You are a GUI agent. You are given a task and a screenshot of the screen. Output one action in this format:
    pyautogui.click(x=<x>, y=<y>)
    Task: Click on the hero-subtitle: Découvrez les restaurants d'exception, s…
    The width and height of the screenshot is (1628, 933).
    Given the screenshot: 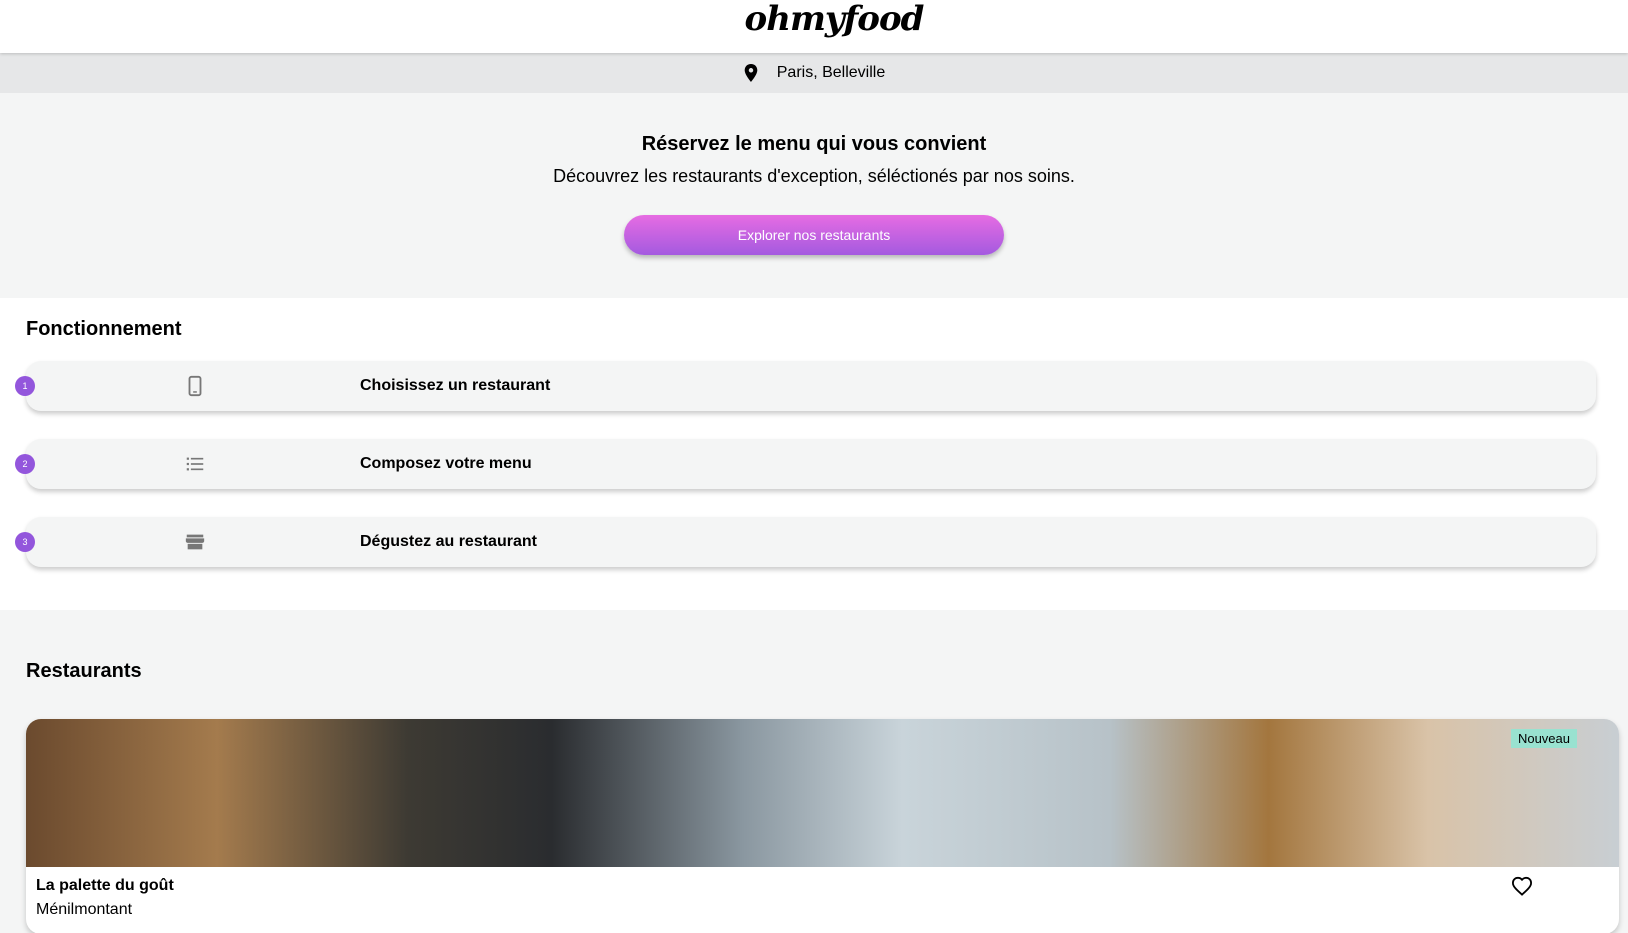 What is the action you would take?
    pyautogui.click(x=814, y=176)
    